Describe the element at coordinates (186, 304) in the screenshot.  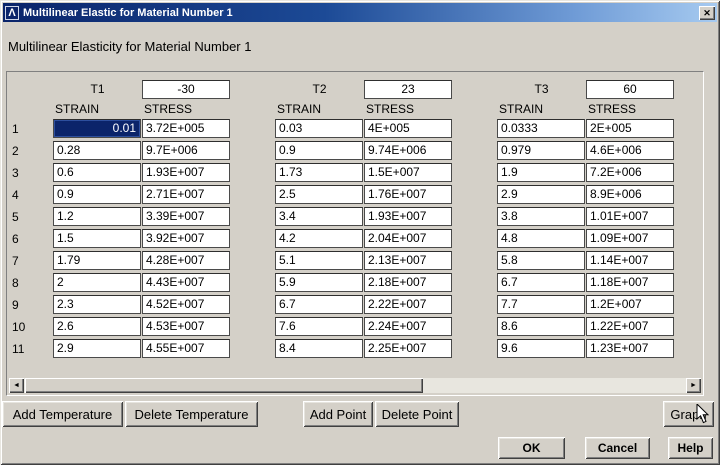
I see `stress-cell: 4.52E+007` at that location.